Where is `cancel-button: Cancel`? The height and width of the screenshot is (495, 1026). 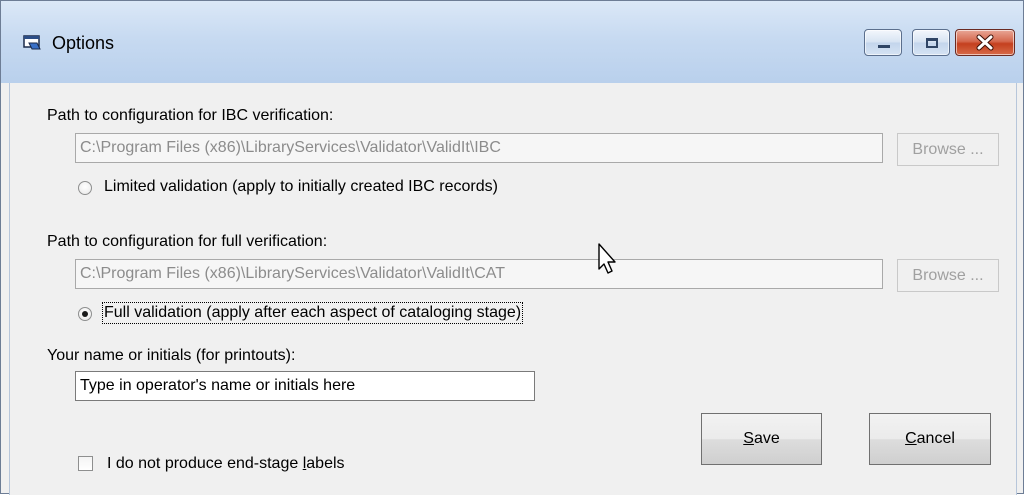
cancel-button: Cancel is located at coordinates (930, 439).